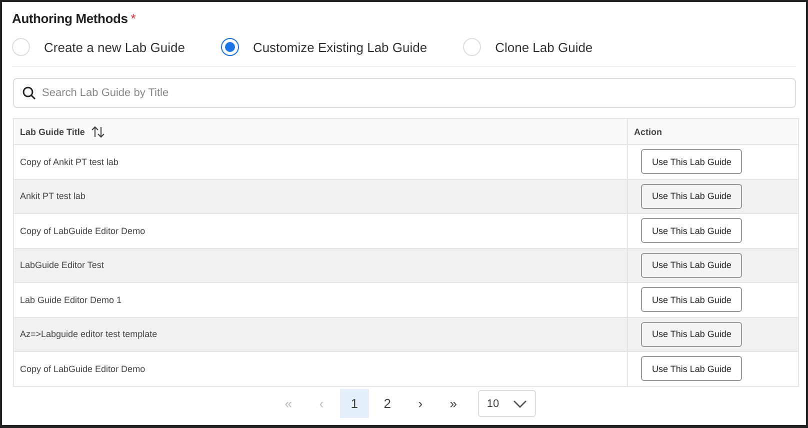 Image resolution: width=808 pixels, height=428 pixels. What do you see at coordinates (70, 18) in the screenshot?
I see `section-title: Authoring Methods` at bounding box center [70, 18].